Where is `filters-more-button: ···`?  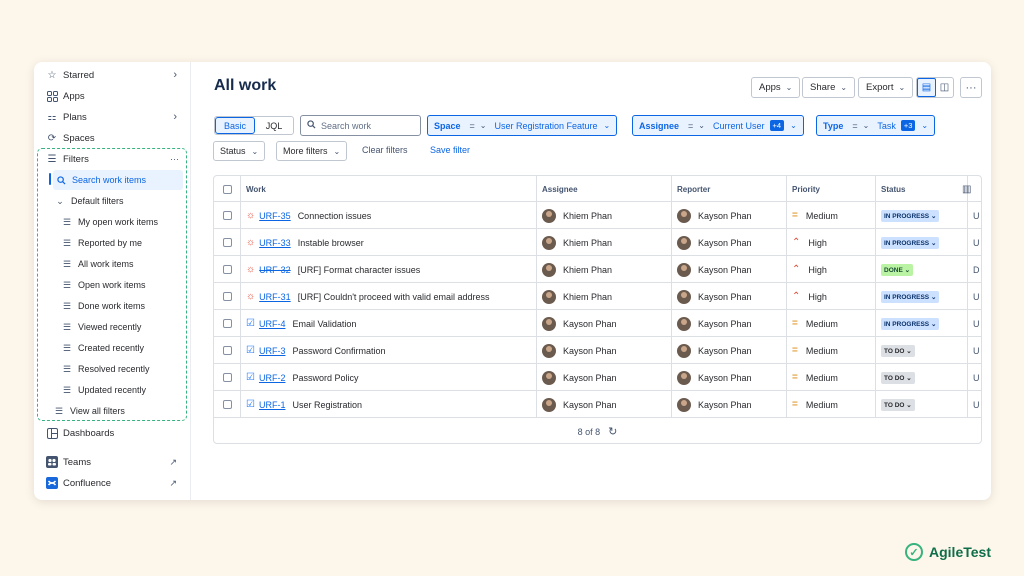 filters-more-button: ··· is located at coordinates (174, 159).